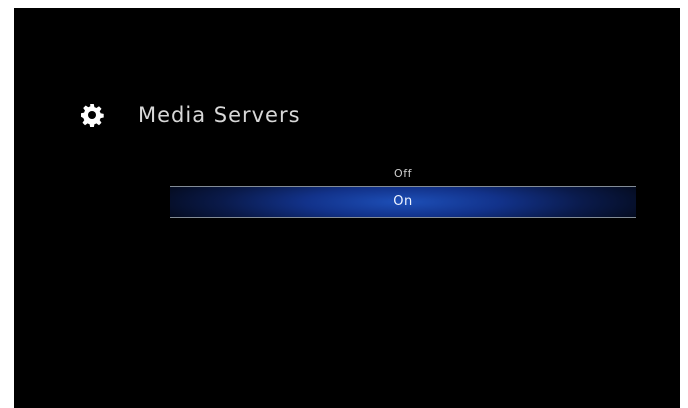 Image resolution: width=688 pixels, height=408 pixels. Describe the element at coordinates (403, 174) in the screenshot. I see `option-off: Off` at that location.